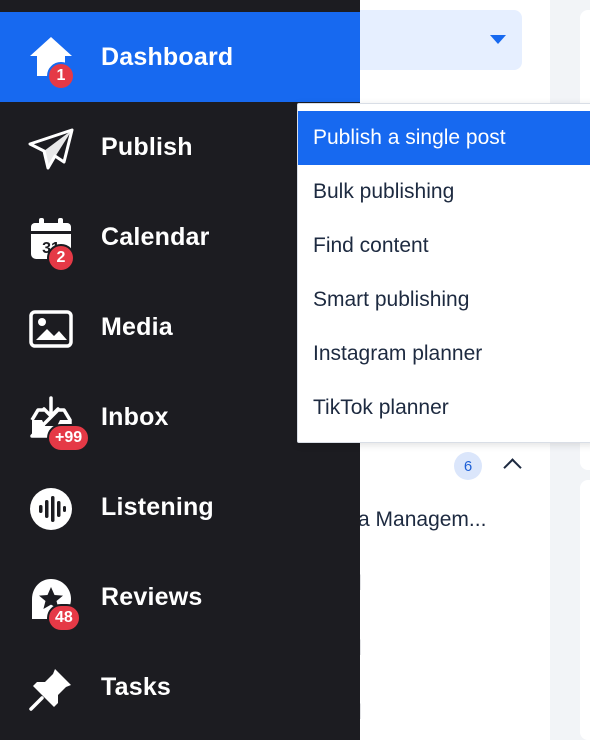 The image size is (590, 740). Describe the element at coordinates (157, 506) in the screenshot. I see `sidebar-item-label: Listening` at that location.